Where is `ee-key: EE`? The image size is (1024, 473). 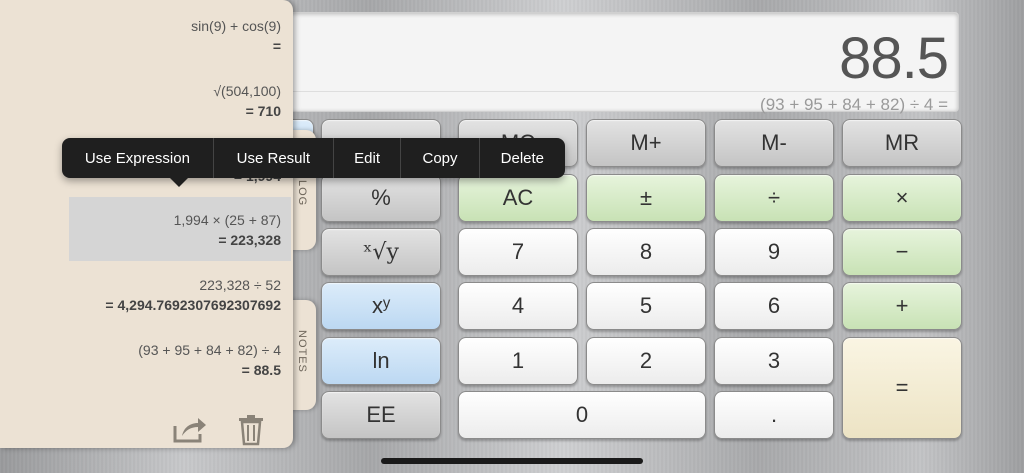
ee-key: EE is located at coordinates (381, 415).